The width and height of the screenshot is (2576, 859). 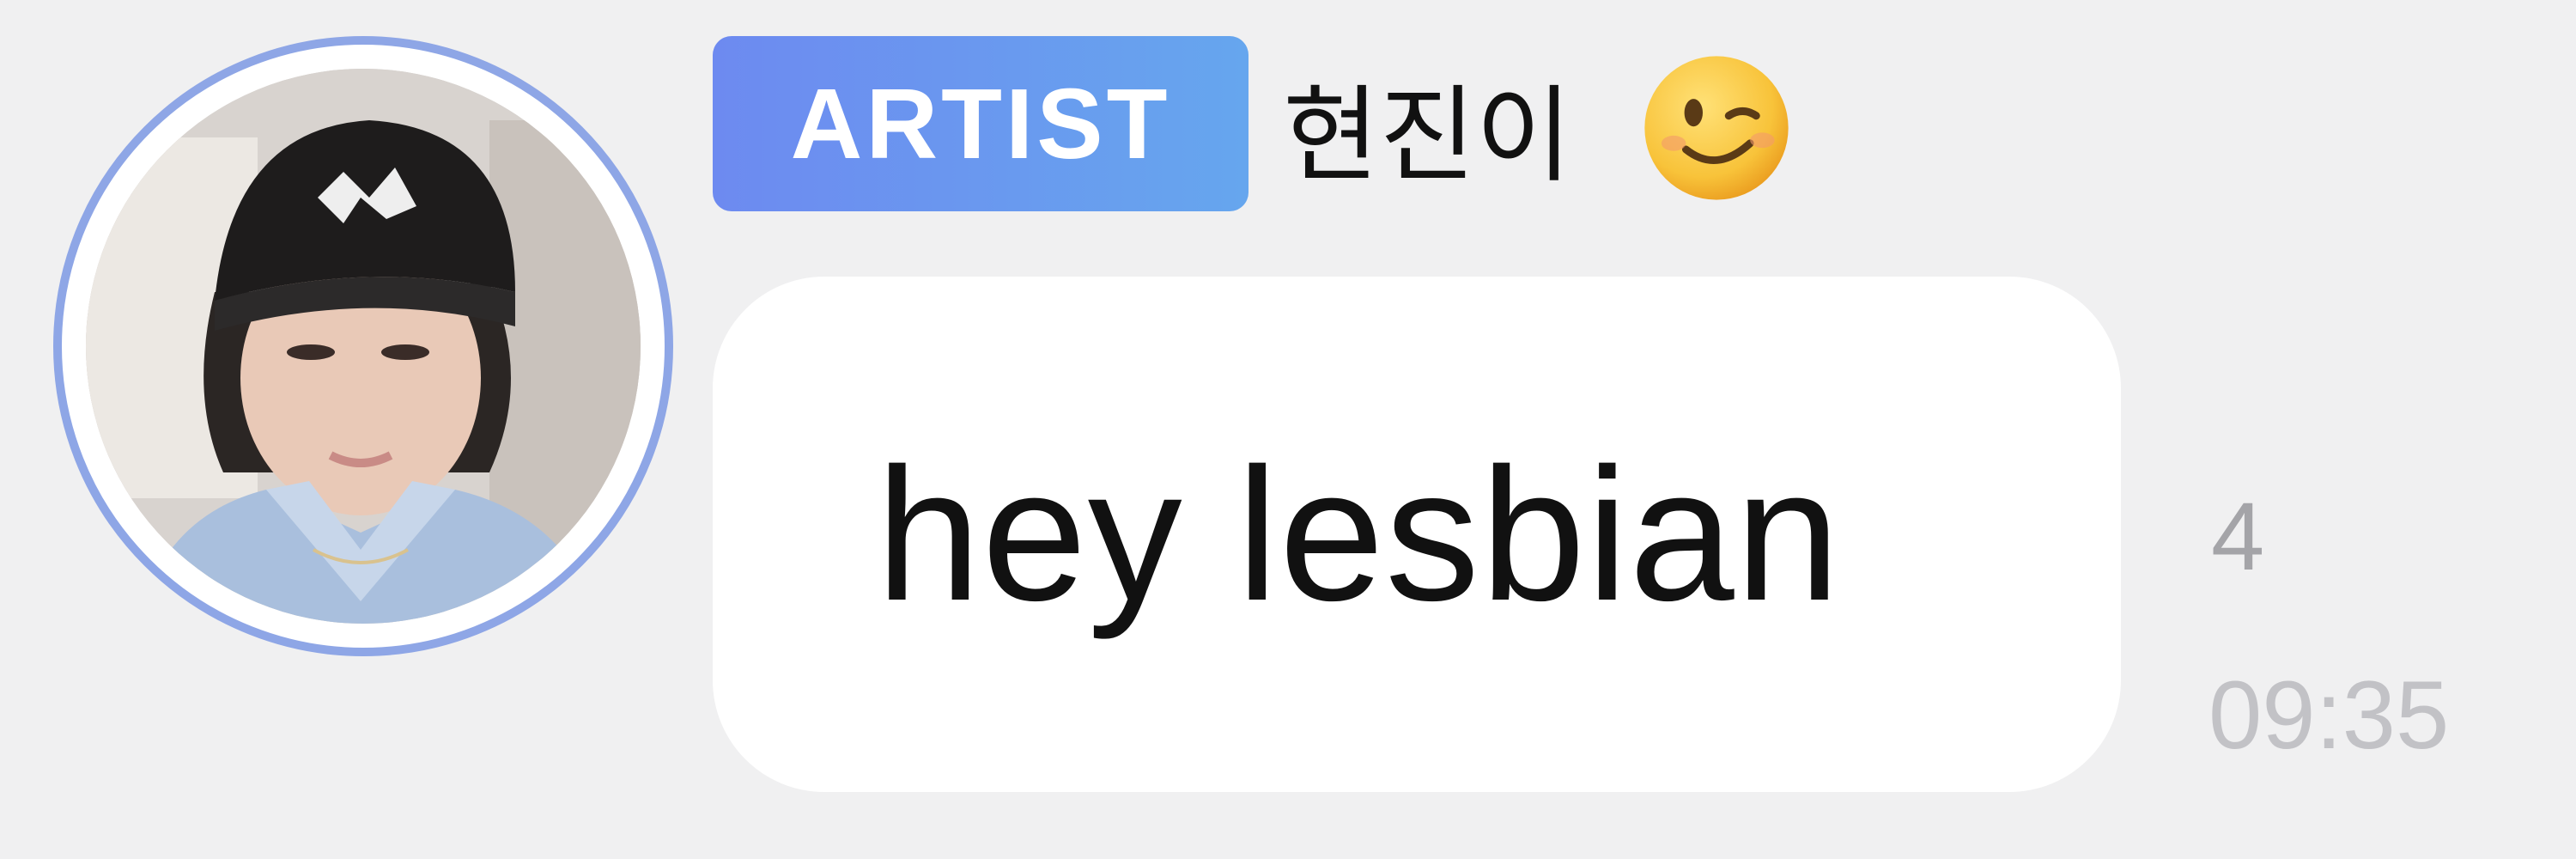 What do you see at coordinates (2329, 715) in the screenshot?
I see `message-time: 09:35` at bounding box center [2329, 715].